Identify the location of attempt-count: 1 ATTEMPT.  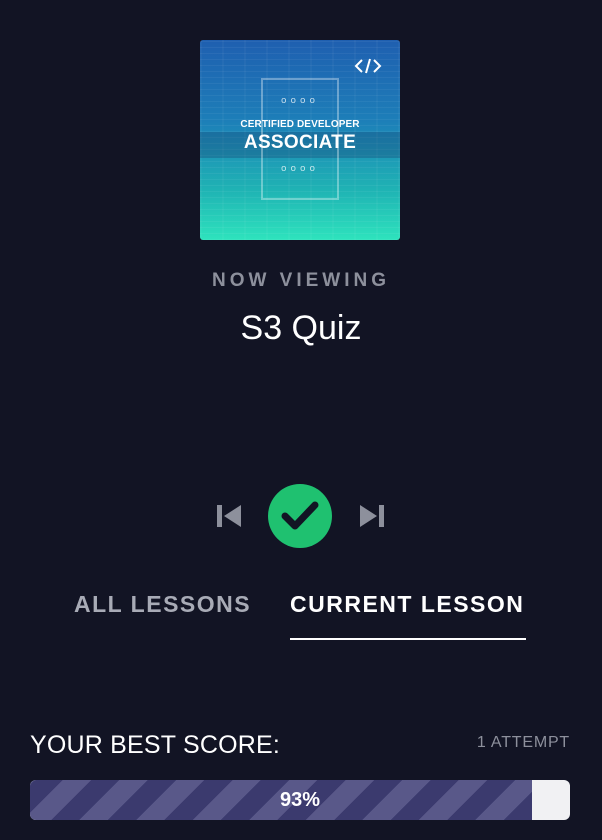
(523, 742).